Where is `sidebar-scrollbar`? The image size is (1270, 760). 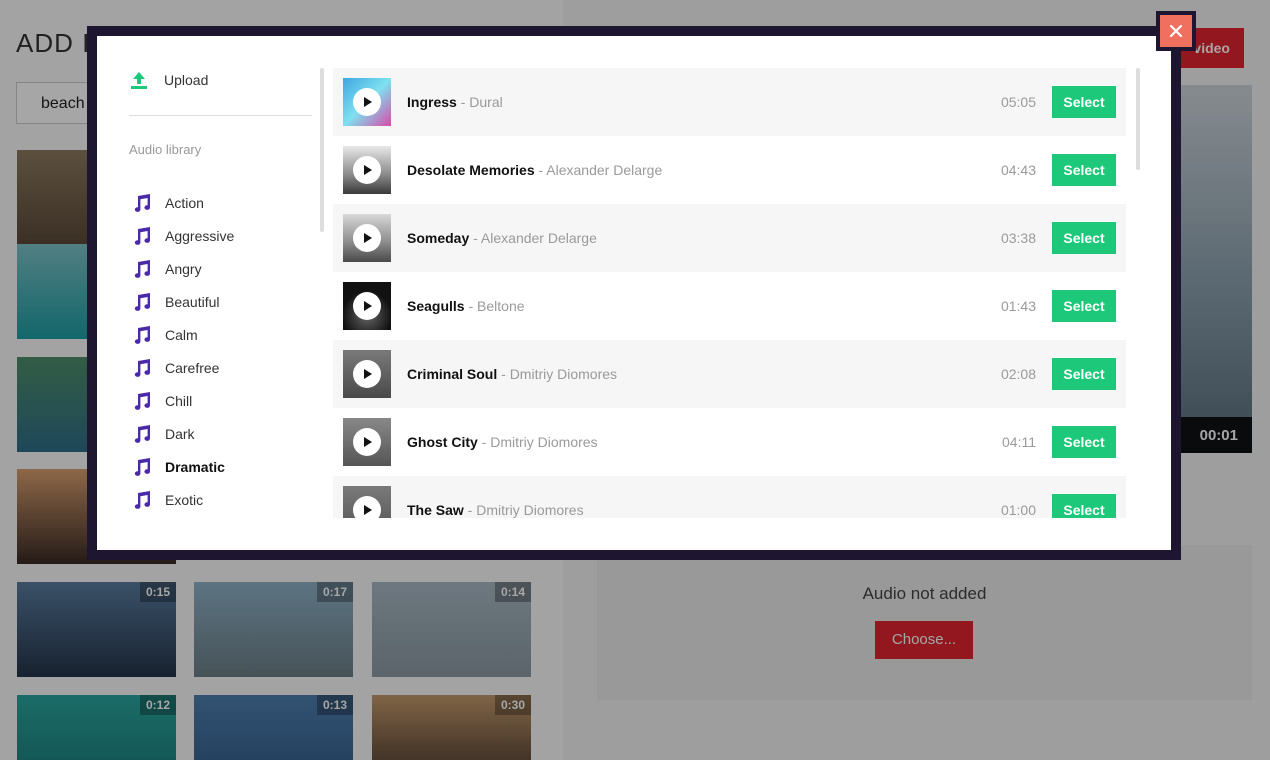 sidebar-scrollbar is located at coordinates (322, 150).